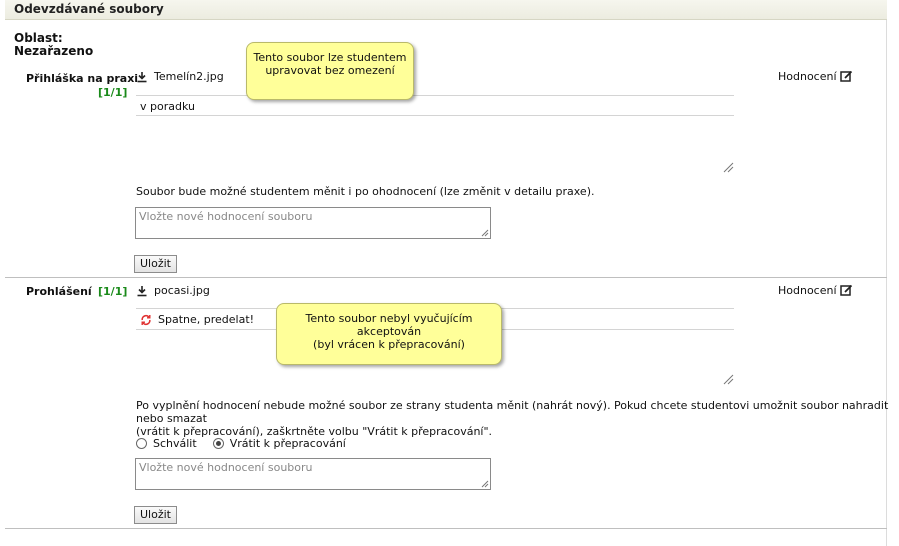 The image size is (899, 546). What do you see at coordinates (113, 291) in the screenshot?
I see `section-2-count: [1/1]` at bounding box center [113, 291].